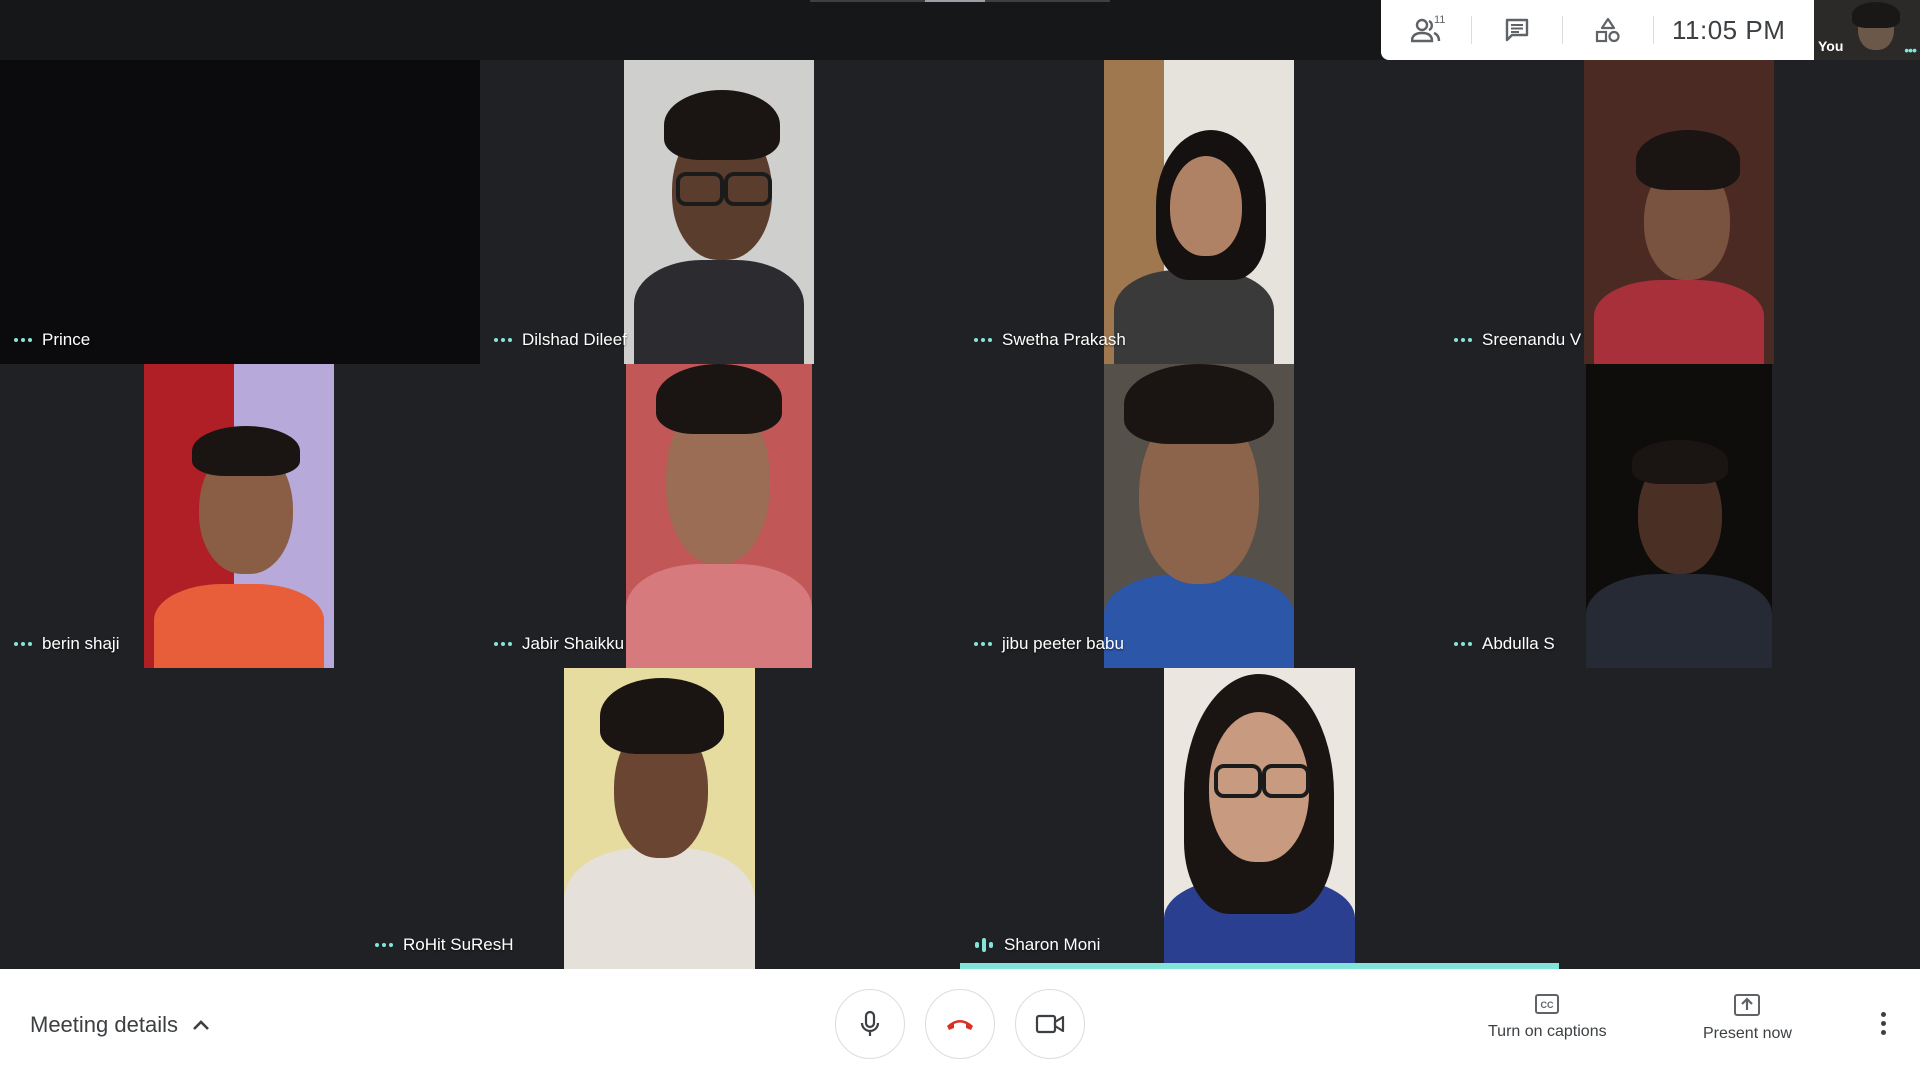 Image resolution: width=1920 pixels, height=1080 pixels. Describe the element at coordinates (1547, 1017) in the screenshot. I see `captions-button: CC Turn on captions` at that location.